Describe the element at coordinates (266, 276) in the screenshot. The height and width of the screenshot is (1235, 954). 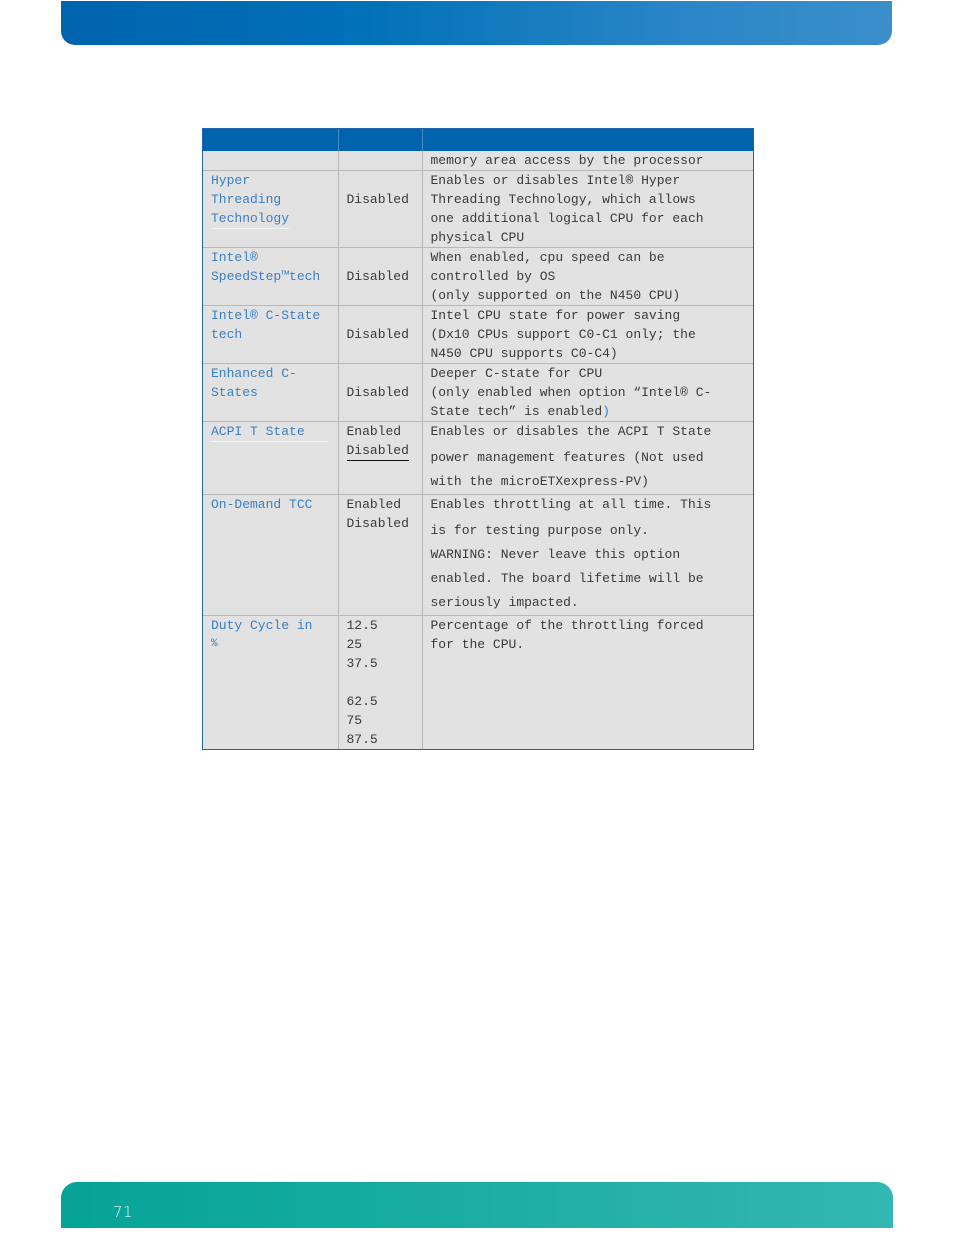
I see `setting-name-line: SpeedStep™tech` at that location.